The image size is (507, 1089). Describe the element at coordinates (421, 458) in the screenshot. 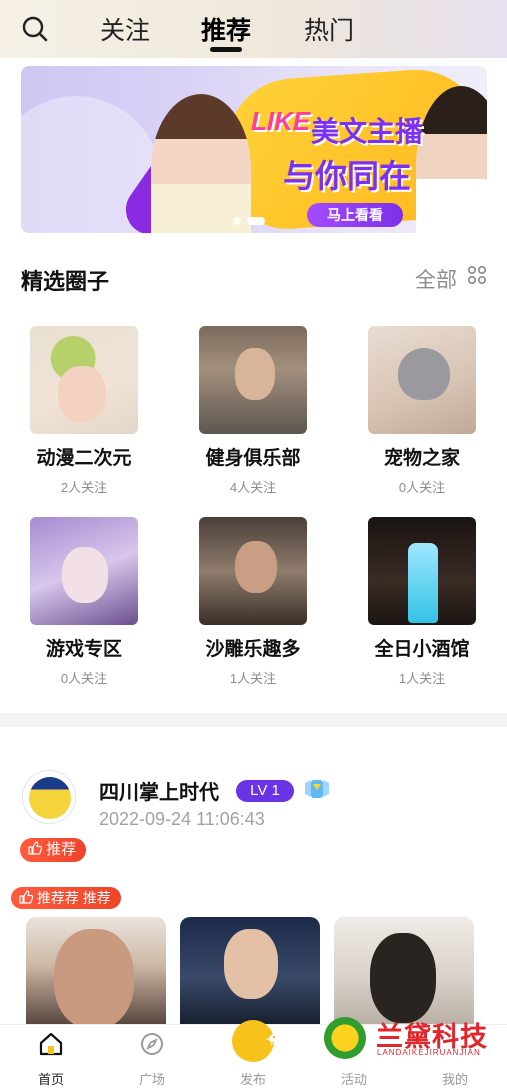

I see `circle-name: 宠物之家` at that location.